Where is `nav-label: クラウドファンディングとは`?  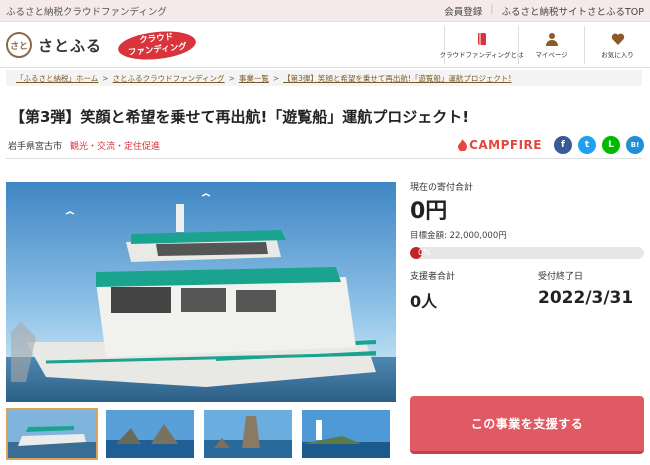 nav-label: クラウドファンディングとは is located at coordinates (481, 54).